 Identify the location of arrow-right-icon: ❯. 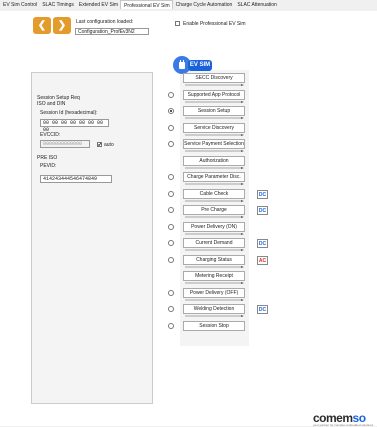
(62, 25).